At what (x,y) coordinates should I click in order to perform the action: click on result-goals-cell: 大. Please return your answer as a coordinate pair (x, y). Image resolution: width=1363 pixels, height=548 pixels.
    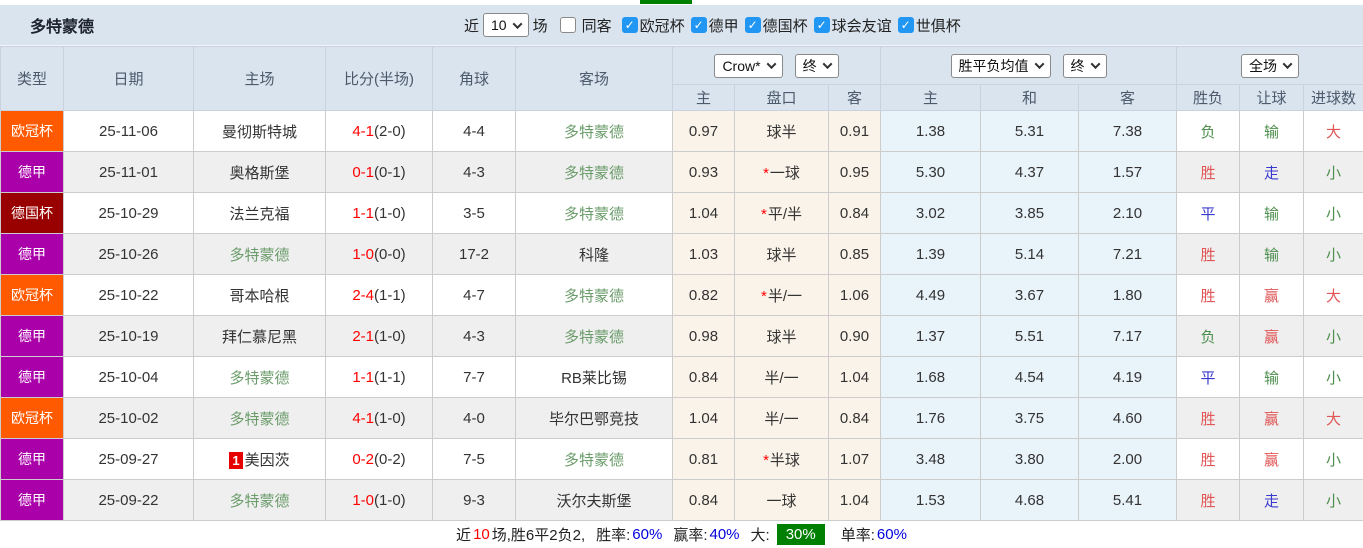
    Looking at the image, I should click on (1333, 131).